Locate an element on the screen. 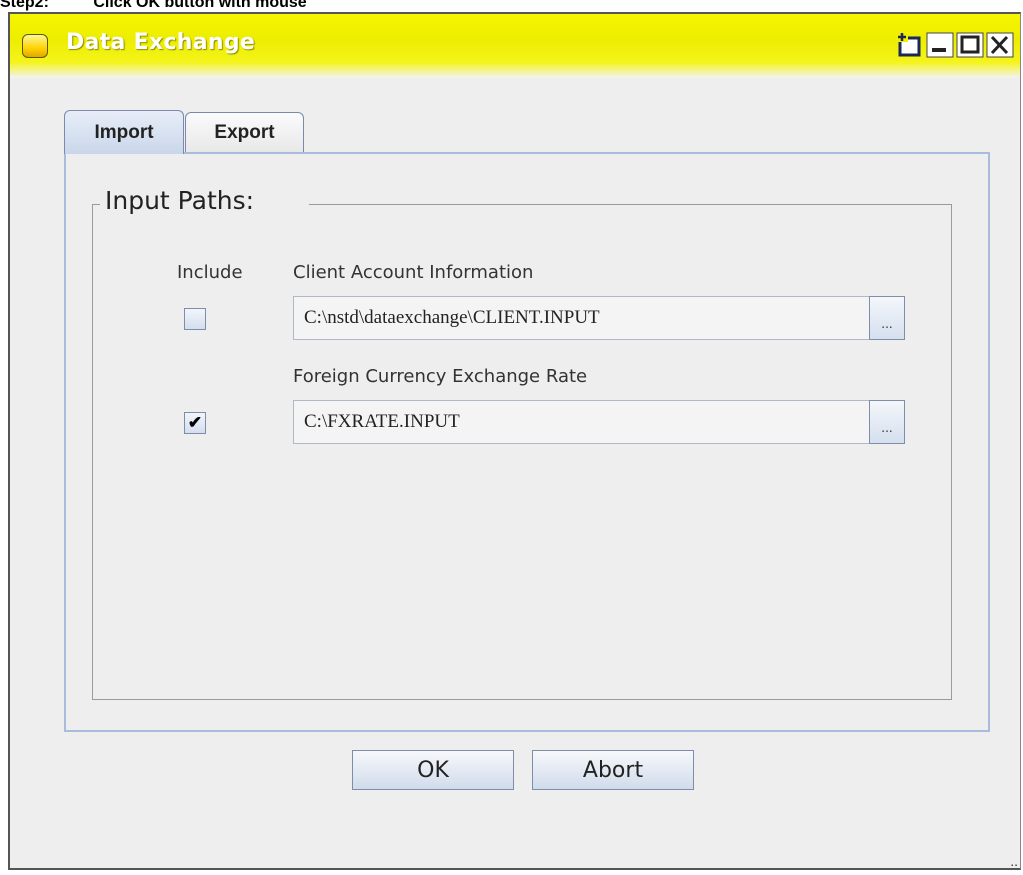  pin-icon is located at coordinates (910, 45).